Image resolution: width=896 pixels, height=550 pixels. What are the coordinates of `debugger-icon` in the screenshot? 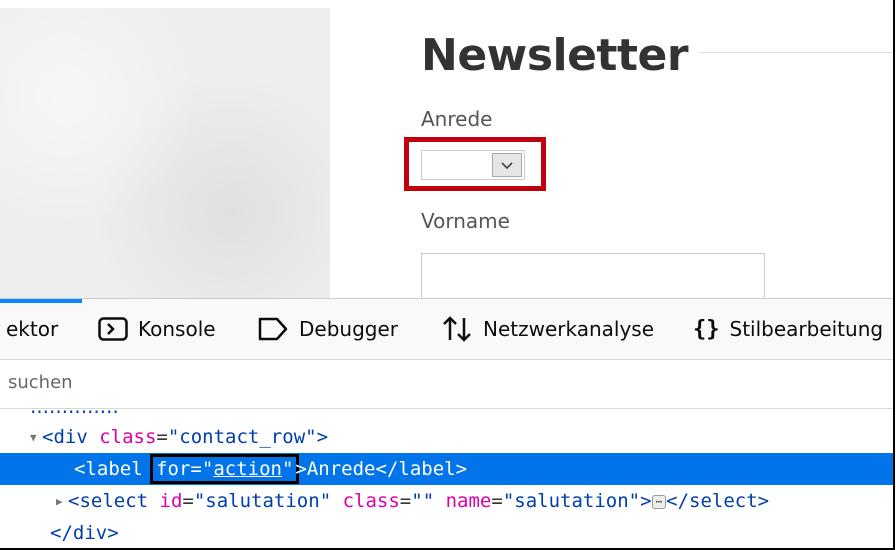 It's located at (273, 329).